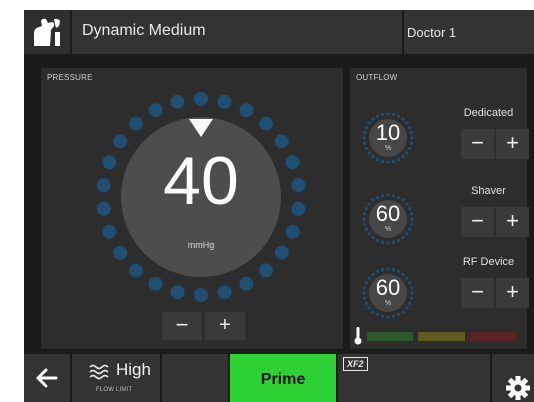  Describe the element at coordinates (114, 390) in the screenshot. I see `flow-limit-label: FLOW LIMIT` at that location.